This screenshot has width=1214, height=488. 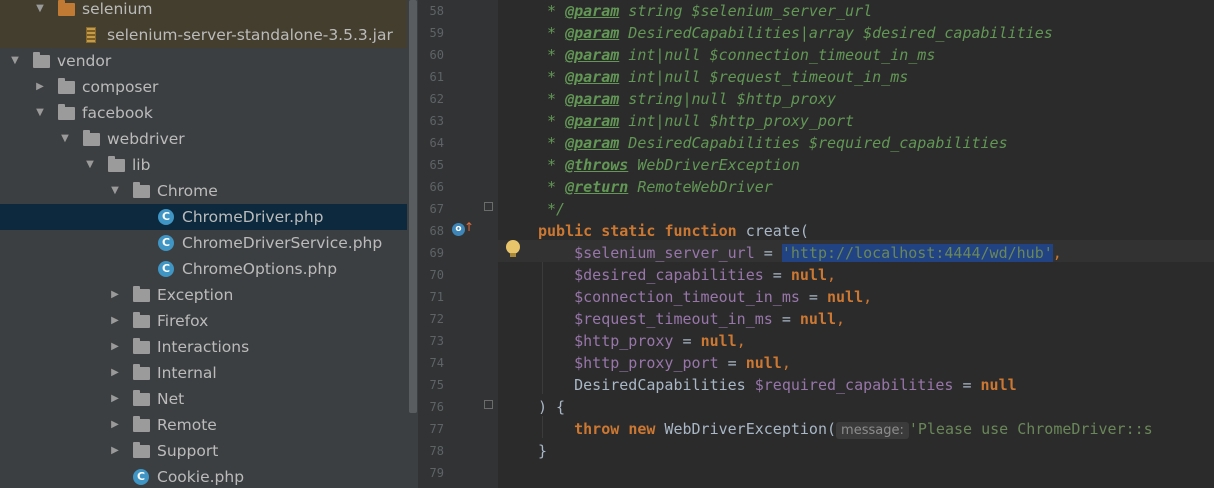 I want to click on tree-node-label: composer, so click(x=120, y=87).